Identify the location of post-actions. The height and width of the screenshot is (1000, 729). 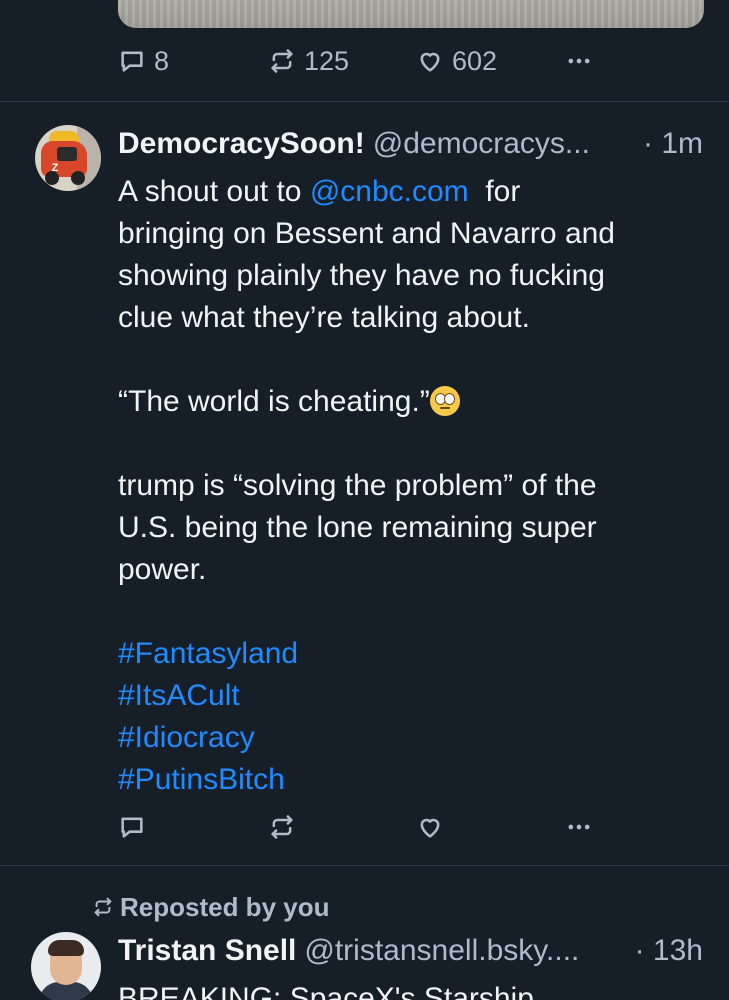
(358, 827).